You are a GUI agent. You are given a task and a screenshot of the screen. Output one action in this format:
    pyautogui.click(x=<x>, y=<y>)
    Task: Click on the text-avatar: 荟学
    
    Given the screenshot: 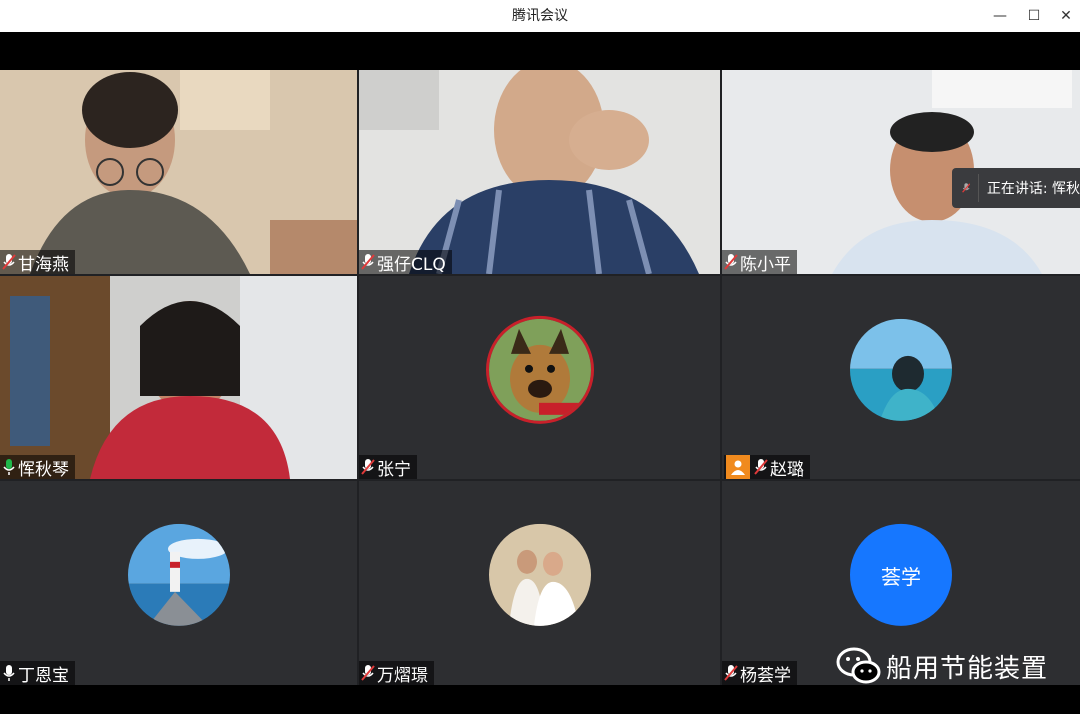 What is the action you would take?
    pyautogui.click(x=901, y=574)
    